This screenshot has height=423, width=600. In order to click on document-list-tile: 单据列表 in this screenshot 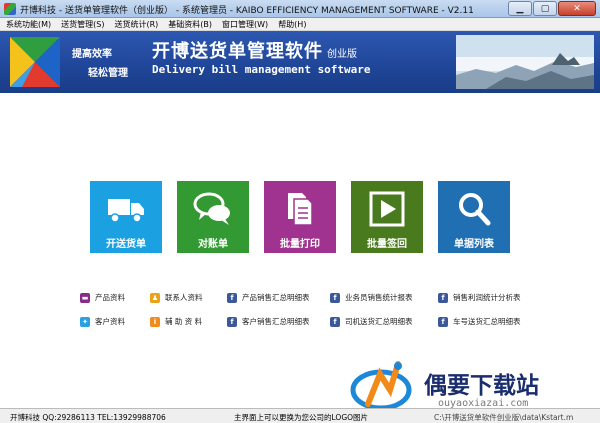, I will do `click(474, 217)`.